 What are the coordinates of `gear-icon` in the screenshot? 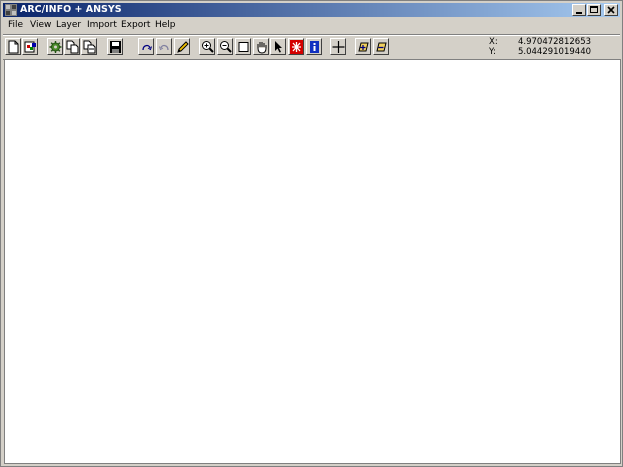 It's located at (55, 47).